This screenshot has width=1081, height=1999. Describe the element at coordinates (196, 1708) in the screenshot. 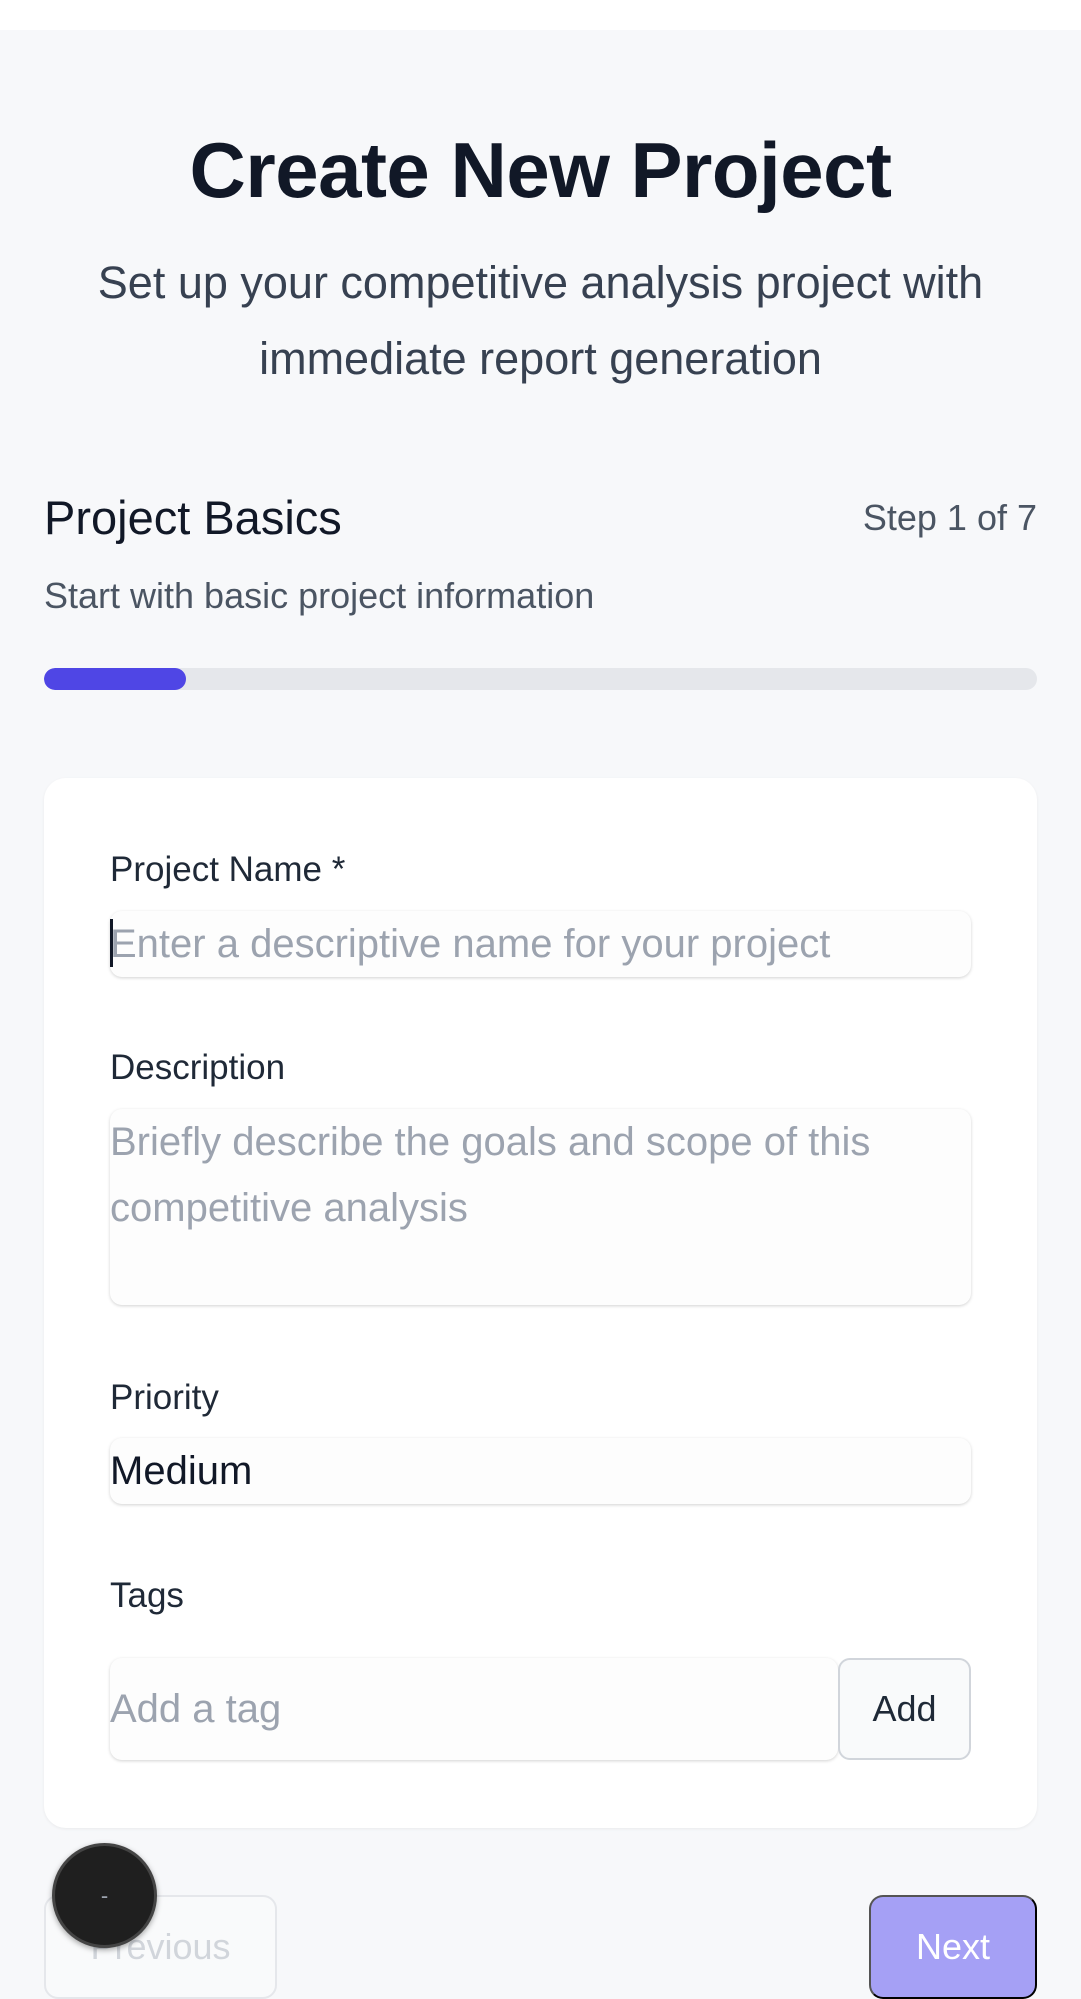

I see `tag-placeholder: Add a tag` at that location.